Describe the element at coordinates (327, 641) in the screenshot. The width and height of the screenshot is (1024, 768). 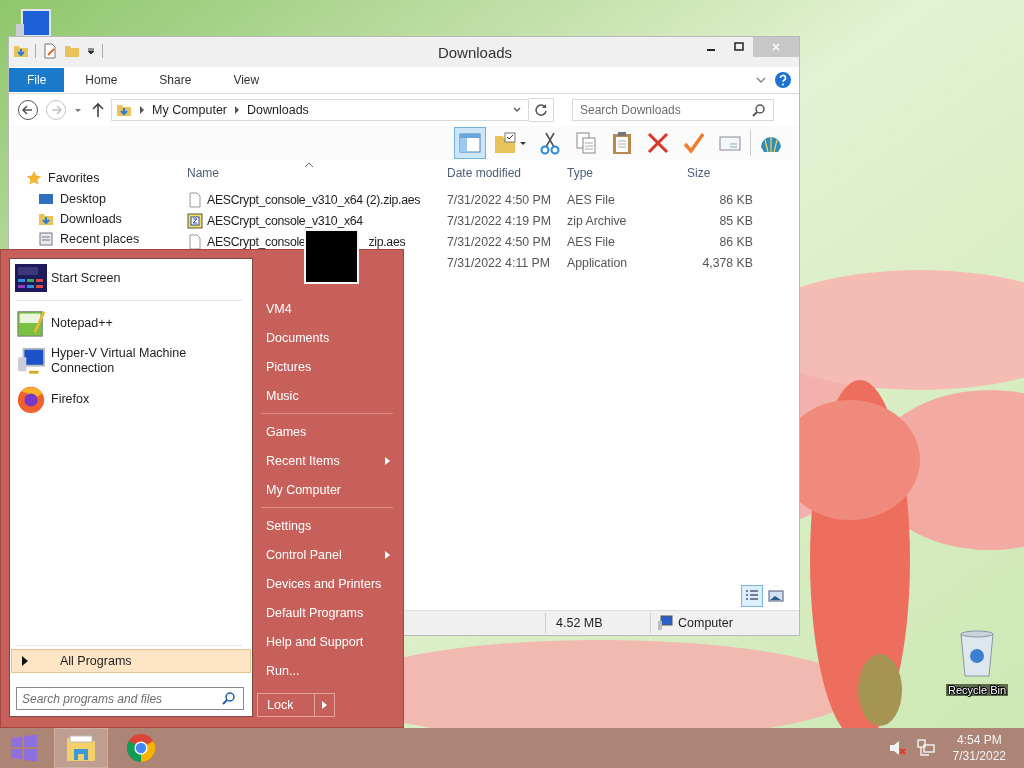
I see `menu-item: Help and Support` at that location.